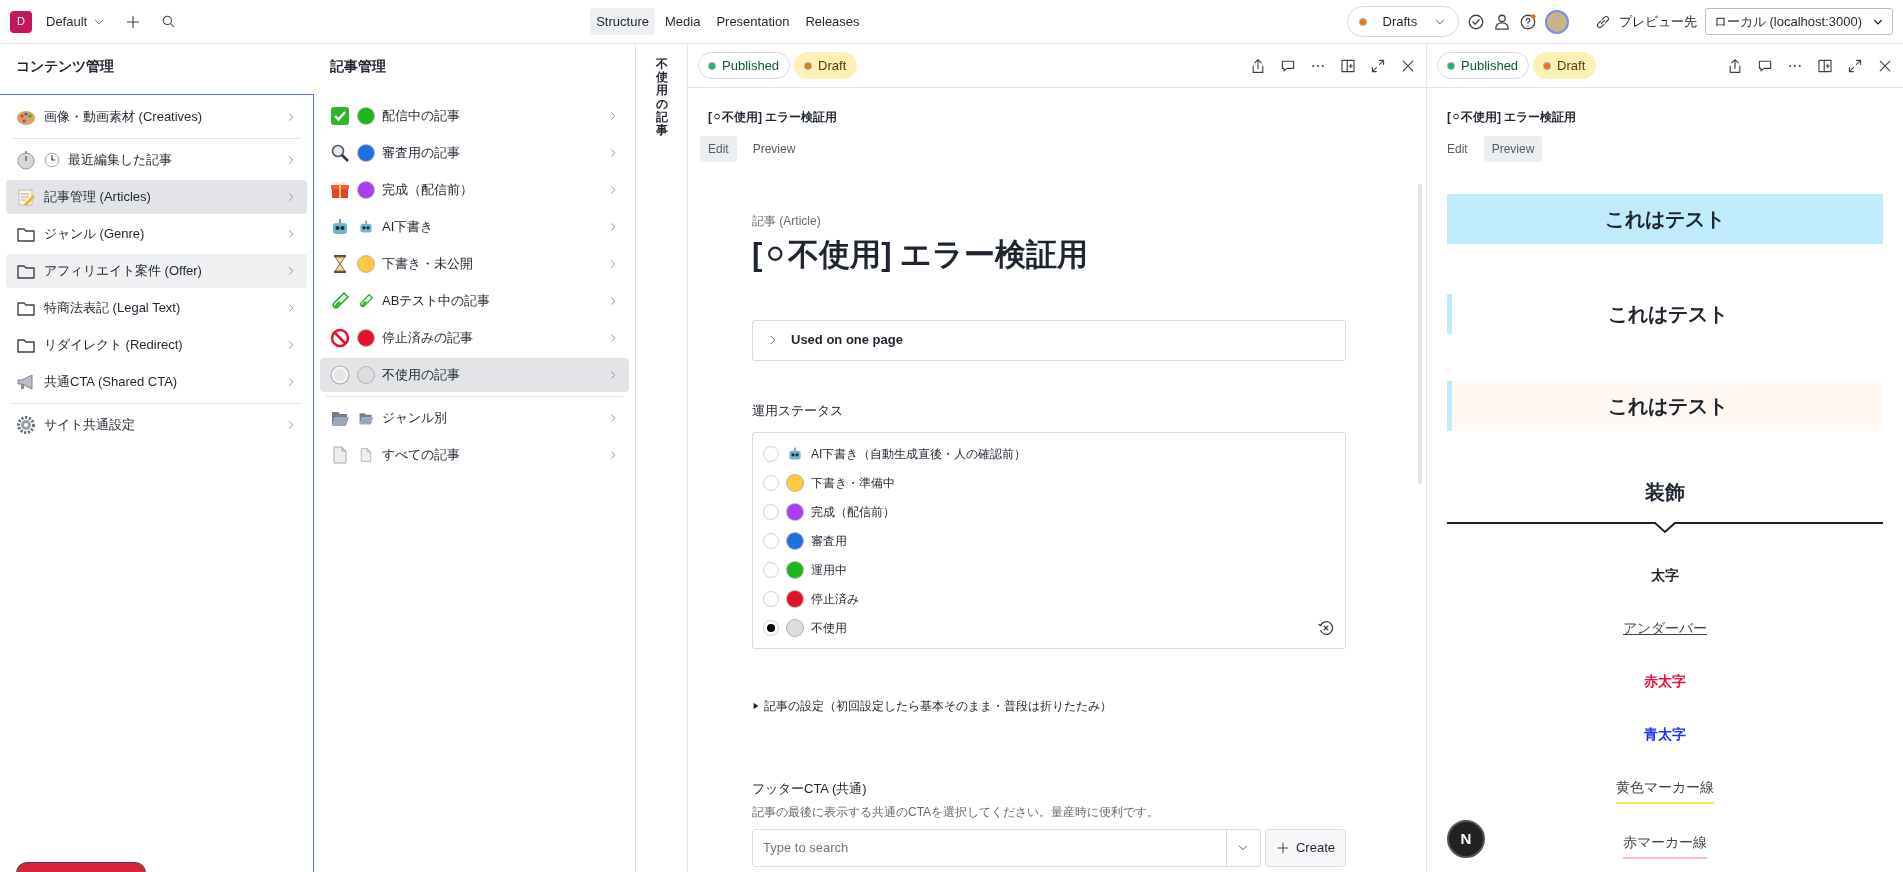 The width and height of the screenshot is (1903, 872). Describe the element at coordinates (682, 21) in the screenshot. I see `nav-tab: Media` at that location.